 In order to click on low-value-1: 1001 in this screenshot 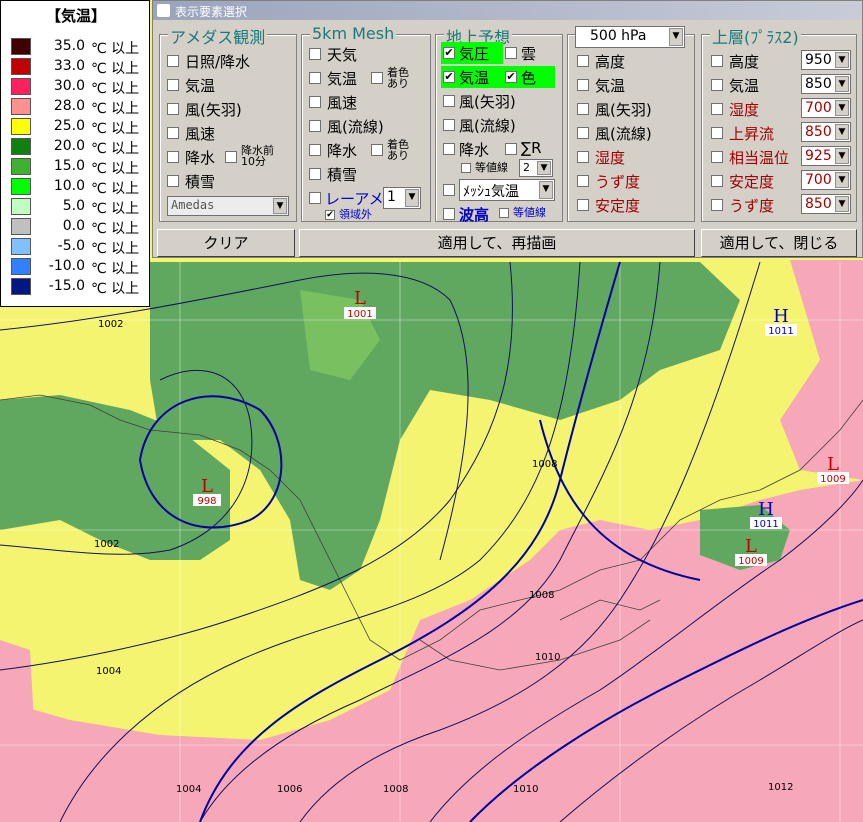, I will do `click(359, 314)`.